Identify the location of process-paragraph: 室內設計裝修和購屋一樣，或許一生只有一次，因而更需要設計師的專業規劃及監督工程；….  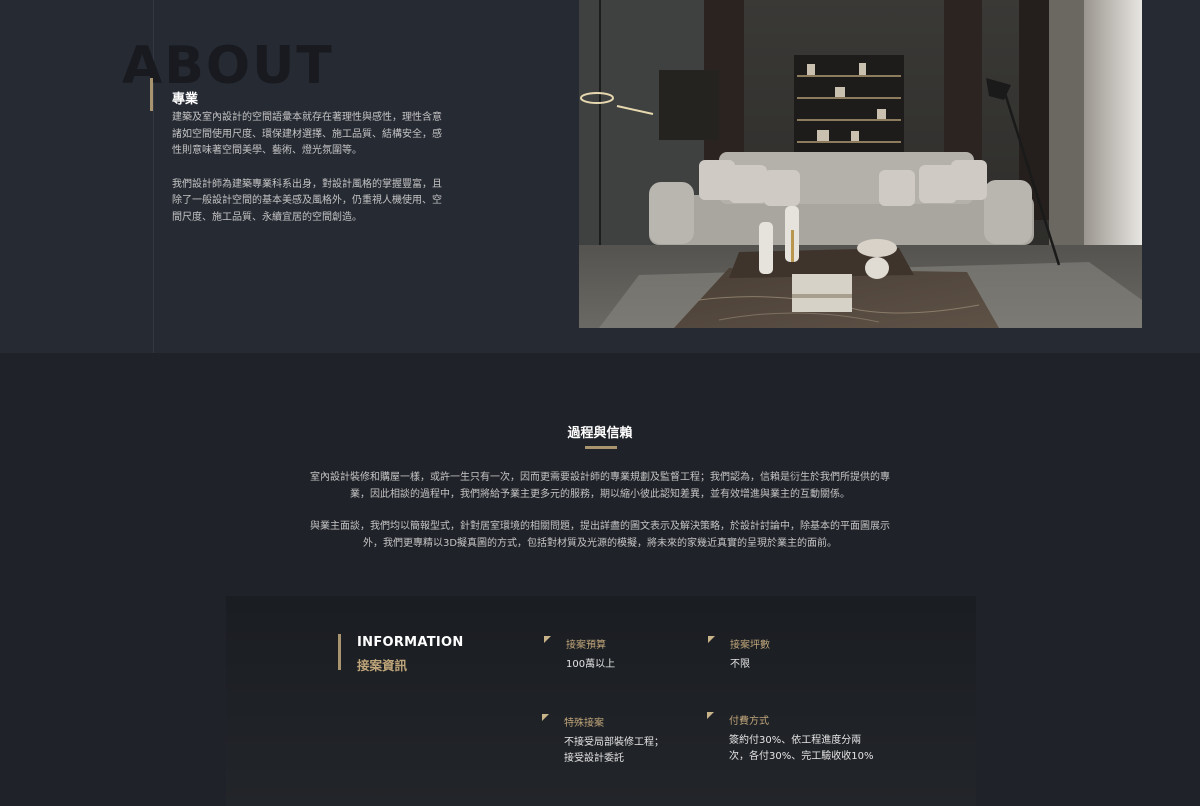
(600, 486).